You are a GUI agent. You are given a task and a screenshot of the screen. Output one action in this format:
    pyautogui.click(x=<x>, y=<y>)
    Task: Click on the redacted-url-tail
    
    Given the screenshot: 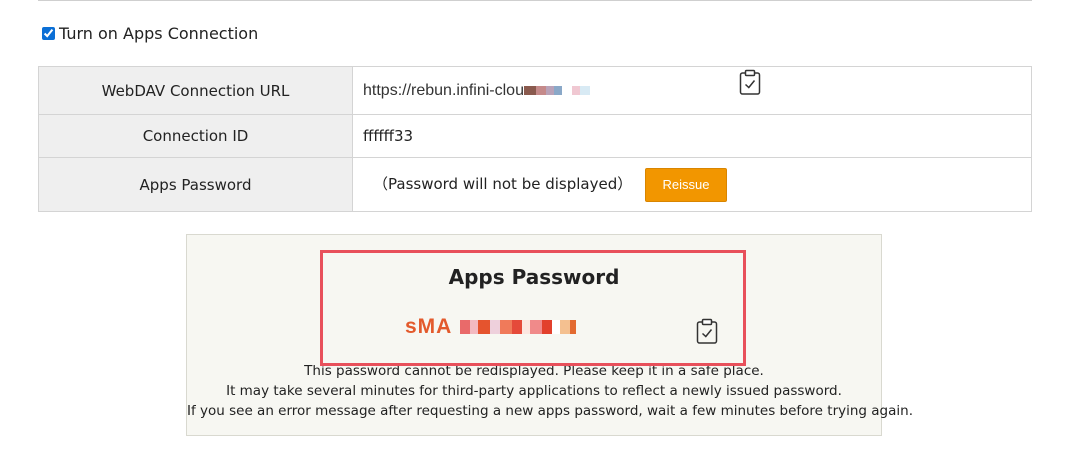 What is the action you would take?
    pyautogui.click(x=556, y=90)
    